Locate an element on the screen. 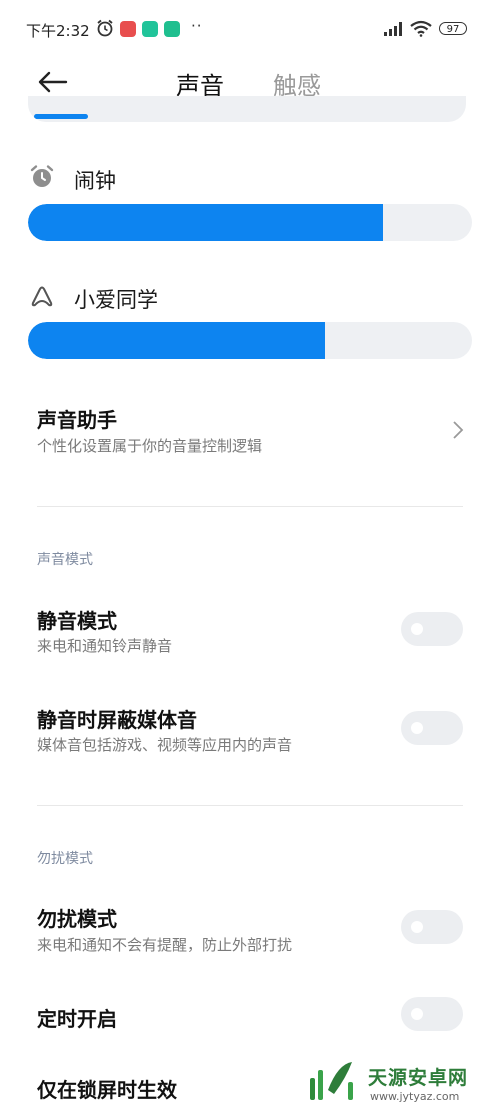  alarm-volume-fill is located at coordinates (206, 222).